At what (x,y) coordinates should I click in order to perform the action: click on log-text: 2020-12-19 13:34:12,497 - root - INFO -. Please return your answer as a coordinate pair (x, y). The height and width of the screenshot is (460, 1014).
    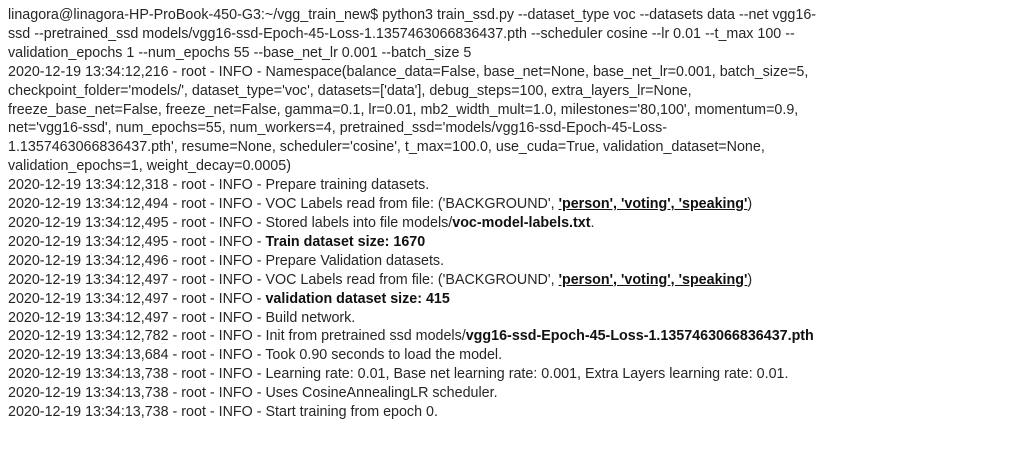
    Looking at the image, I should click on (137, 298).